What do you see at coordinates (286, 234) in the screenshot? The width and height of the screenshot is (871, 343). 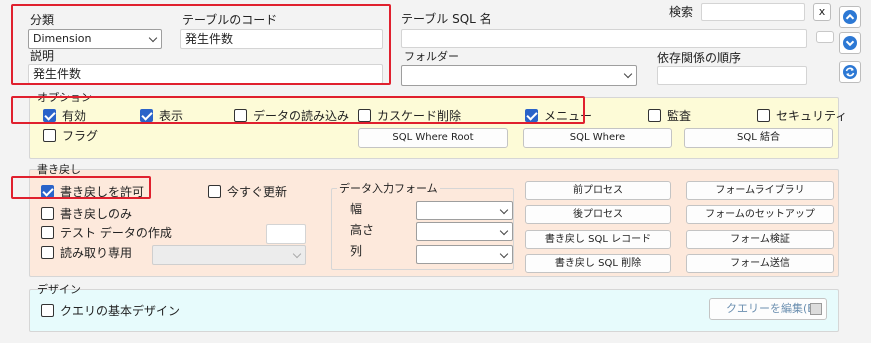 I see `test-data-field` at bounding box center [286, 234].